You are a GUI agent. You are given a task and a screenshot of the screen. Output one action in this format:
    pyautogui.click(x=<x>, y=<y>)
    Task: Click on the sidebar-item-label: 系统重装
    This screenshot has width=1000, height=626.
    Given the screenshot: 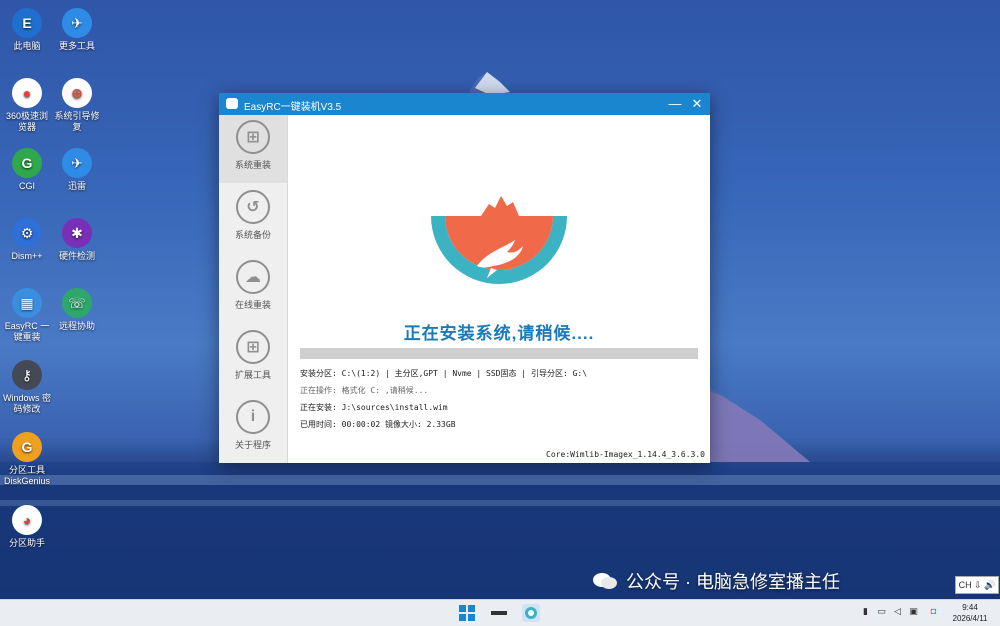 What is the action you would take?
    pyautogui.click(x=252, y=165)
    